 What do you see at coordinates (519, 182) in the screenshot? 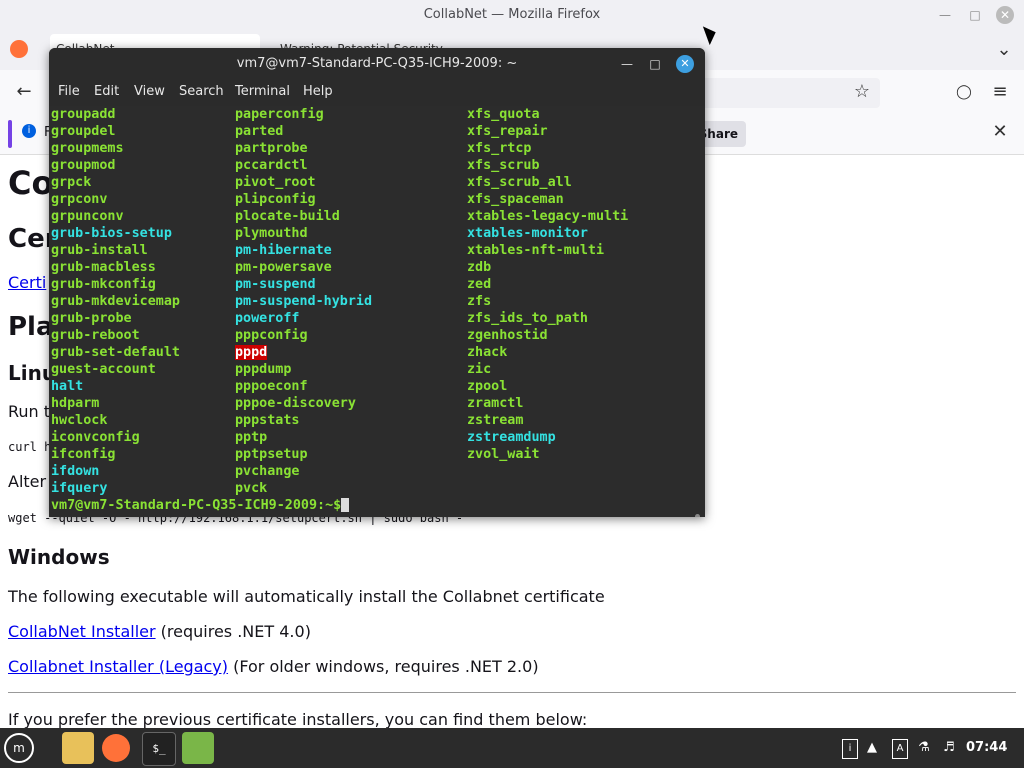
I see `terminal-entry: xfs_scrub_all` at bounding box center [519, 182].